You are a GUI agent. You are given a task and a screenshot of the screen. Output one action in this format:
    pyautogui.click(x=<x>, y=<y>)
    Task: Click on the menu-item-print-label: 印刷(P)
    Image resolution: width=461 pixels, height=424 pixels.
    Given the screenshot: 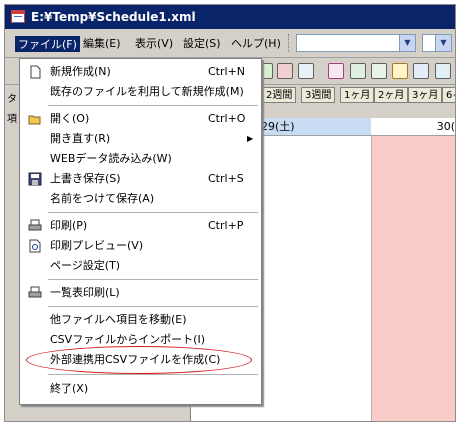 What is the action you would take?
    pyautogui.click(x=69, y=225)
    